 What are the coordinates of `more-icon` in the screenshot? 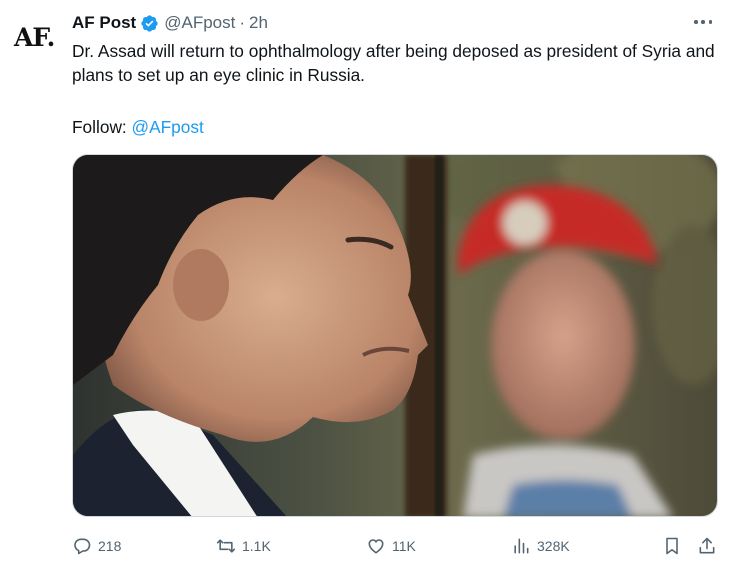 It's located at (703, 22).